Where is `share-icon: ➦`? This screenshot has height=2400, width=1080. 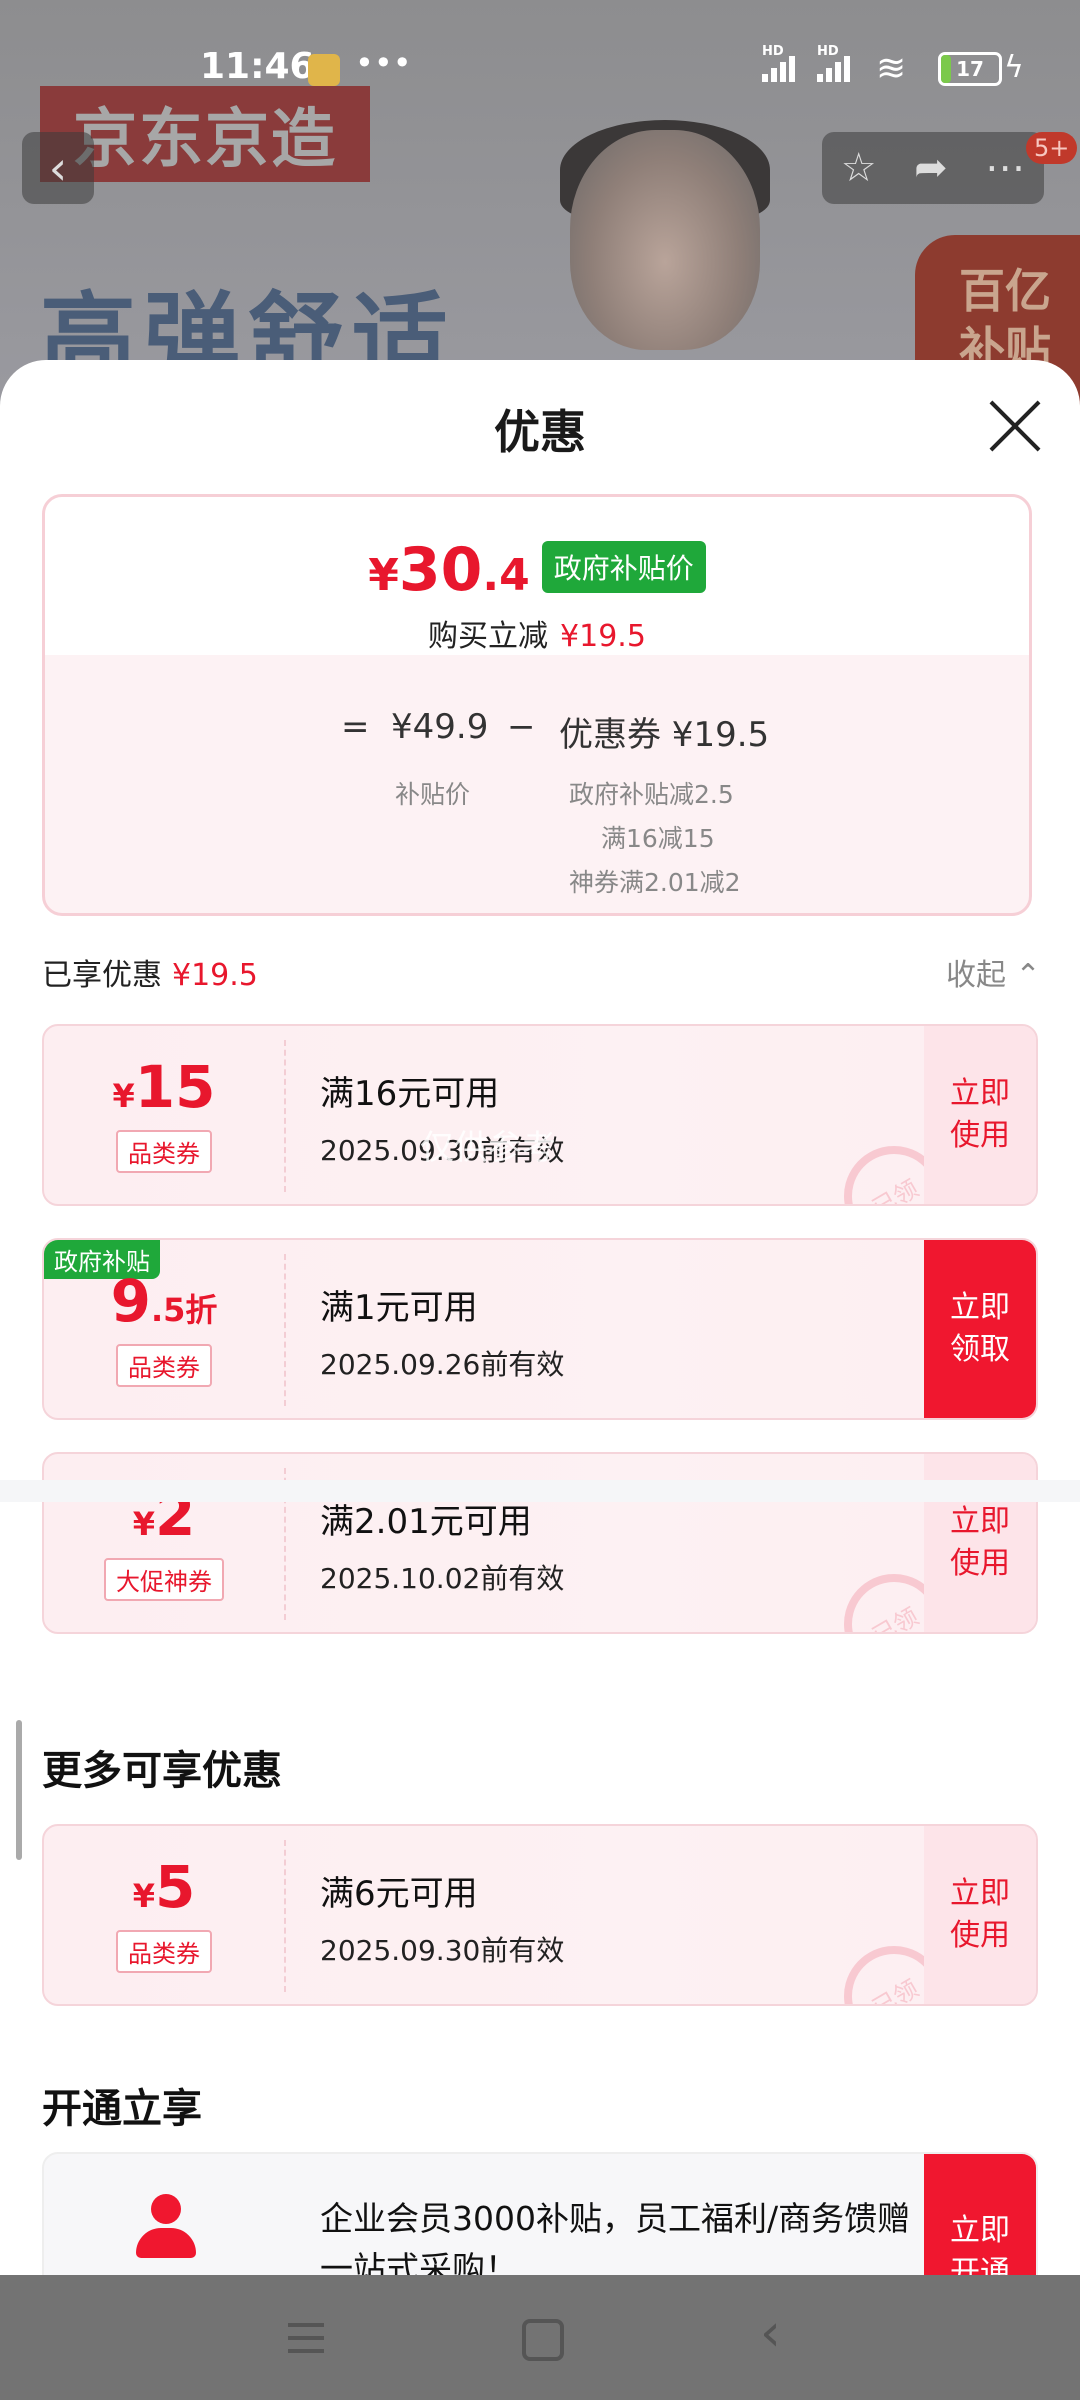 share-icon: ➦ is located at coordinates (931, 168).